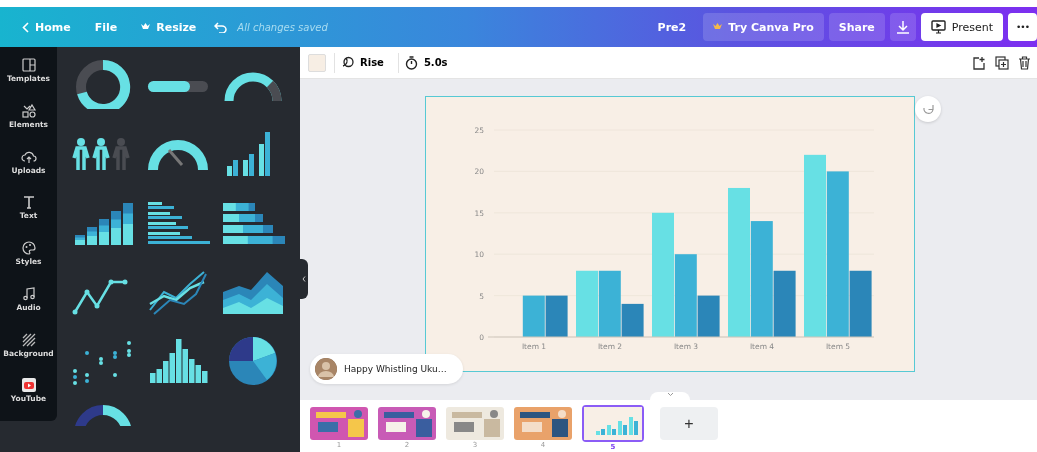 Image resolution: width=1037 pixels, height=452 pixels. I want to click on save-status: All changes saved, so click(282, 27).